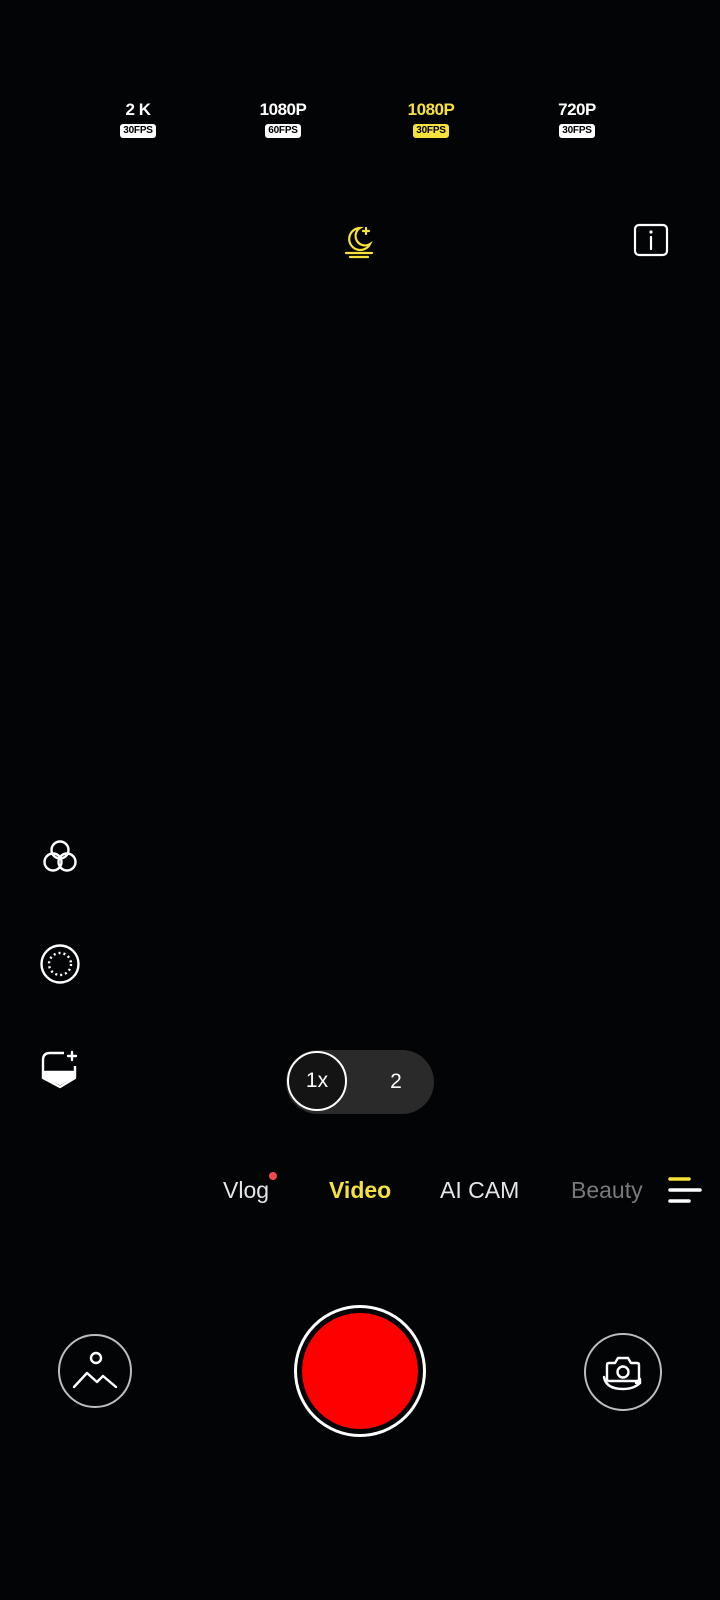 The image size is (720, 1600). What do you see at coordinates (60, 857) in the screenshot?
I see `filters-icon` at bounding box center [60, 857].